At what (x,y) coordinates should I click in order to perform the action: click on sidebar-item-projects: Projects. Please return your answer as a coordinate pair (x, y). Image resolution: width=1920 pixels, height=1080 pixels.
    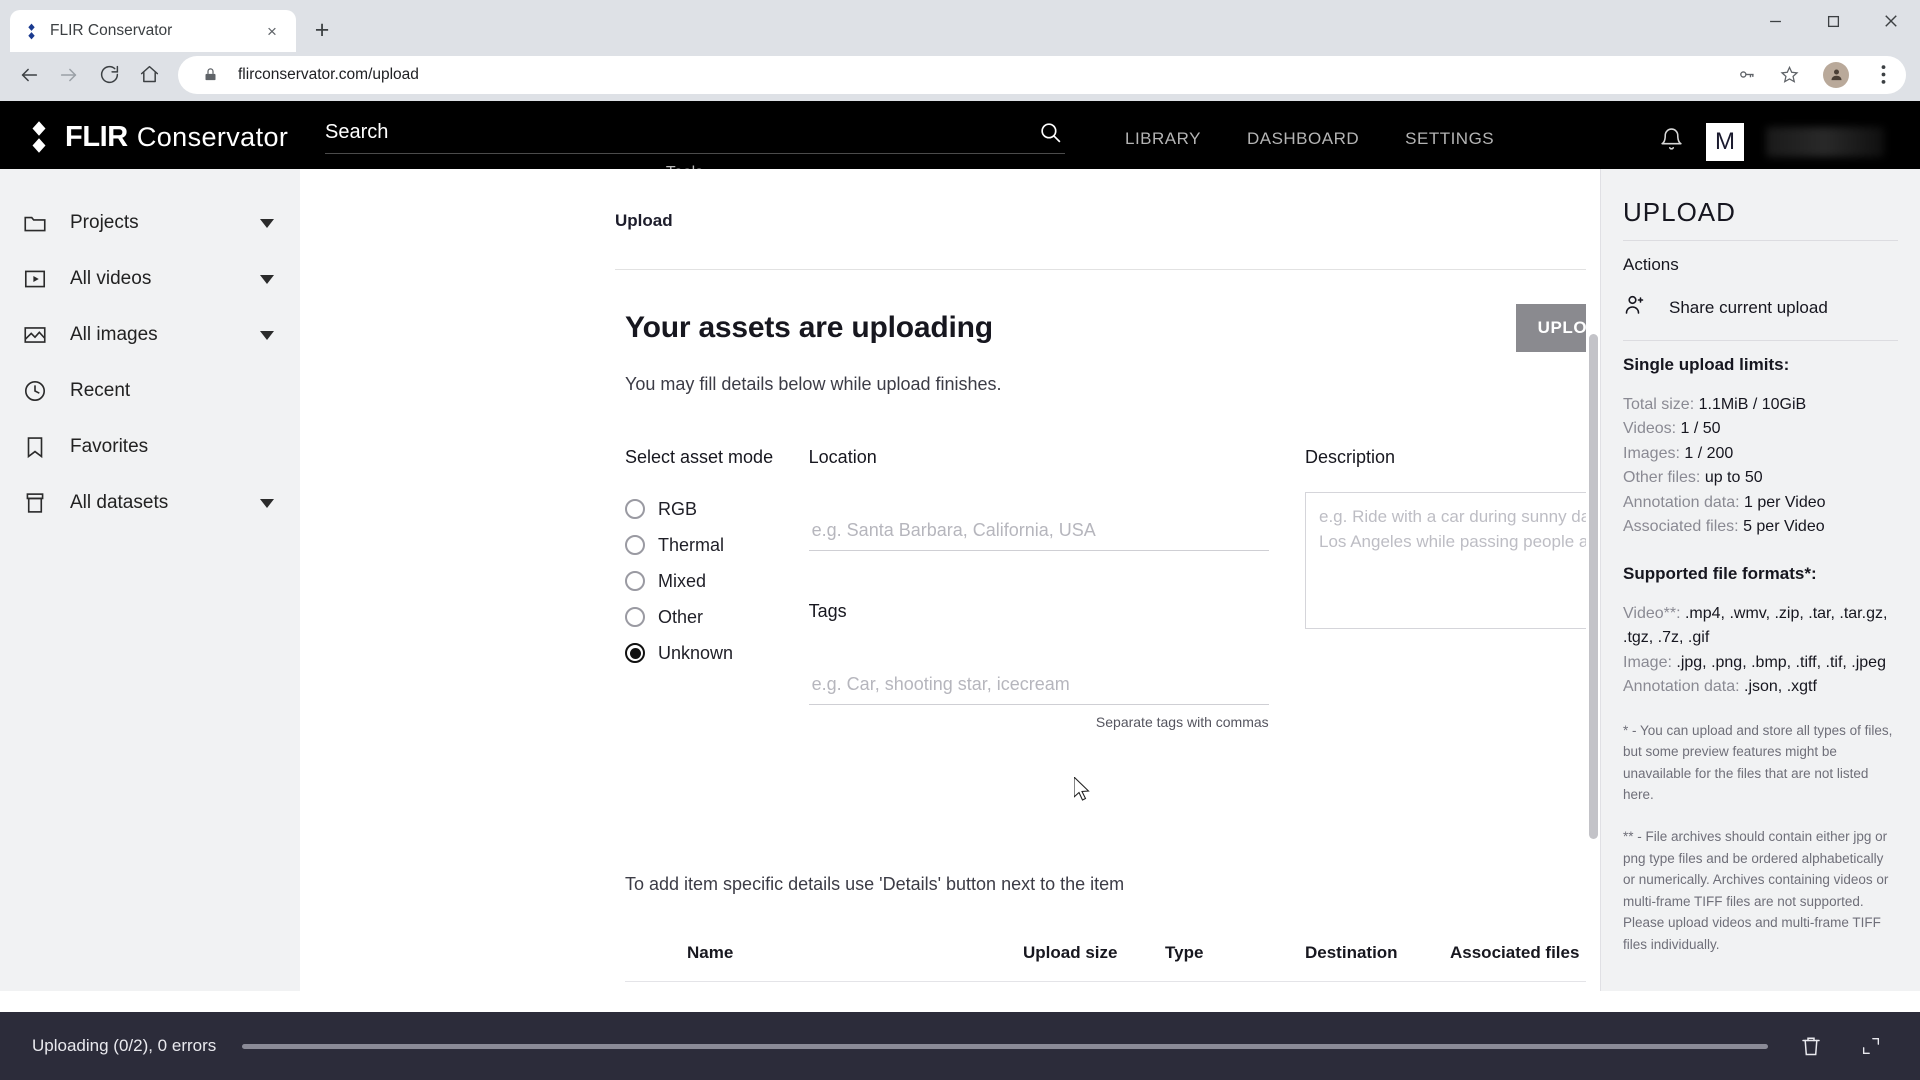
    Looking at the image, I should click on (150, 223).